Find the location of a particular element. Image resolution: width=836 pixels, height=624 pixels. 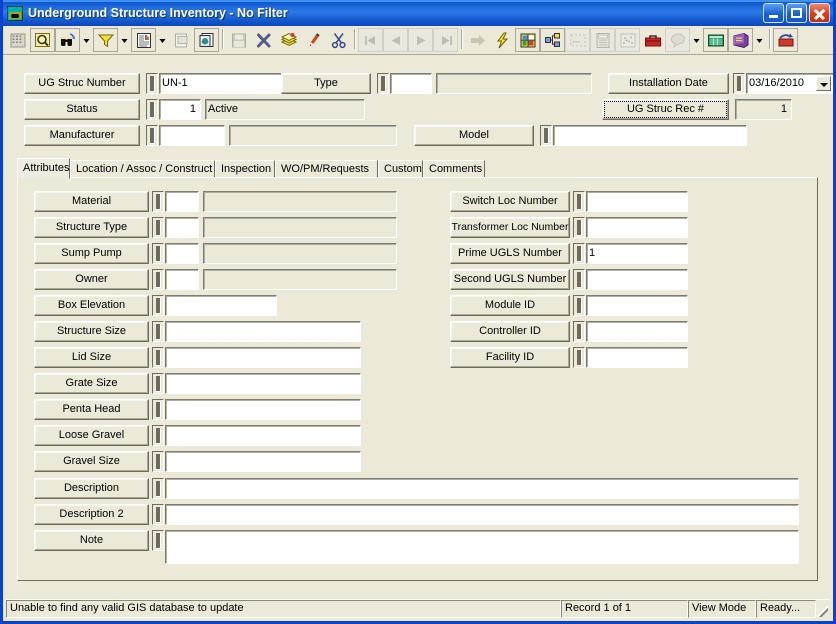

save-icon is located at coordinates (238, 40).